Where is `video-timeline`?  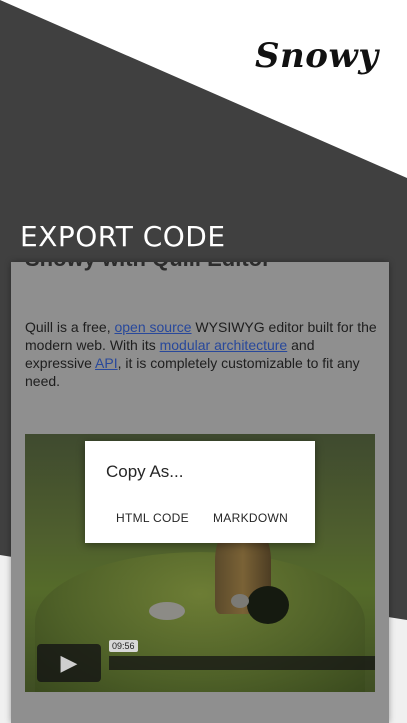 video-timeline is located at coordinates (242, 663).